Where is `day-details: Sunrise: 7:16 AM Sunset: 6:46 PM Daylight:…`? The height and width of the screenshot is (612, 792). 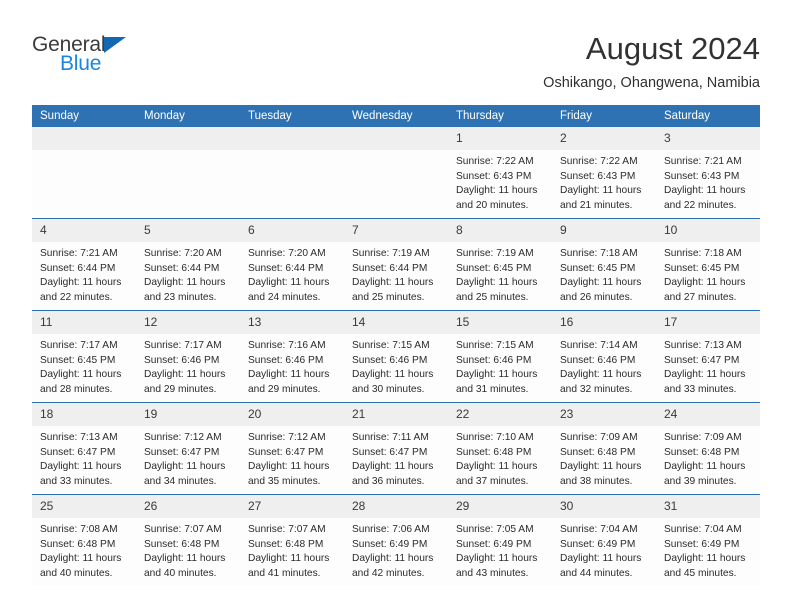 day-details: Sunrise: 7:16 AM Sunset: 6:46 PM Daylight:… is located at coordinates (292, 365).